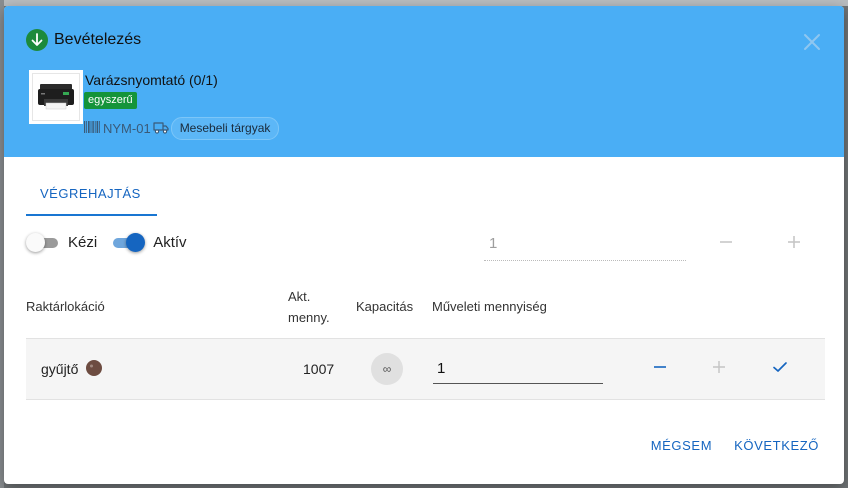 This screenshot has width=848, height=488. I want to click on product-meta-row: NYM-01 Mesebeli tárgyak, so click(182, 128).